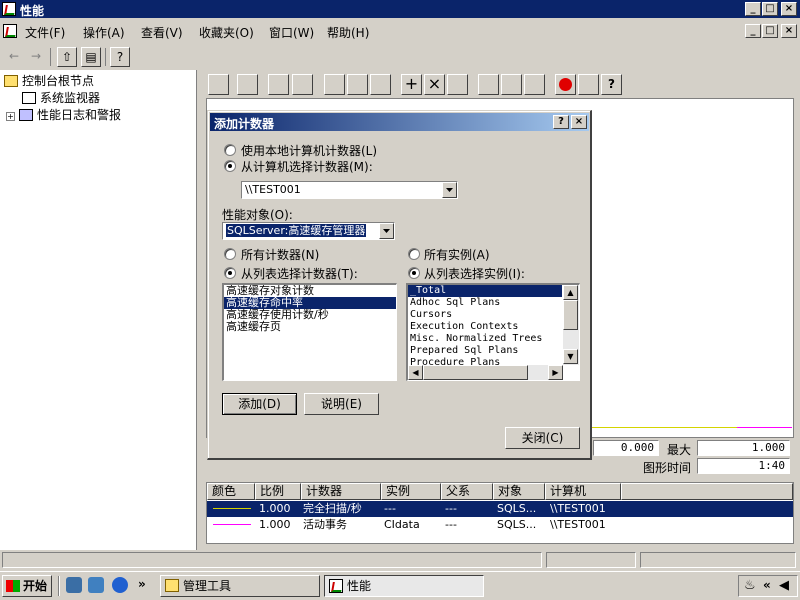 This screenshot has height=600, width=800. What do you see at coordinates (240, 586) in the screenshot?
I see `taskbar-item-admin-tools: 管理工具` at bounding box center [240, 586].